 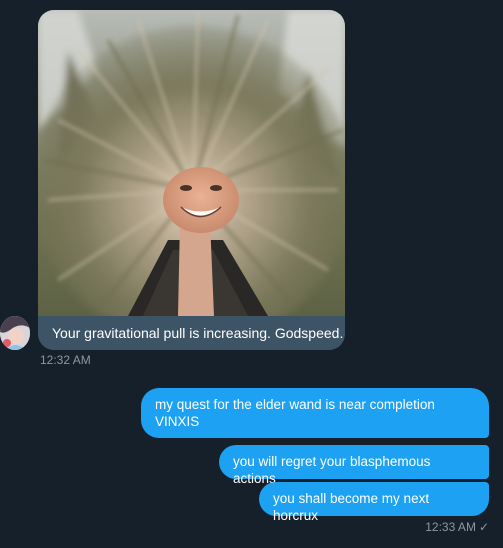 I want to click on outgoing-status: 12:33 AM ✓, so click(x=457, y=527).